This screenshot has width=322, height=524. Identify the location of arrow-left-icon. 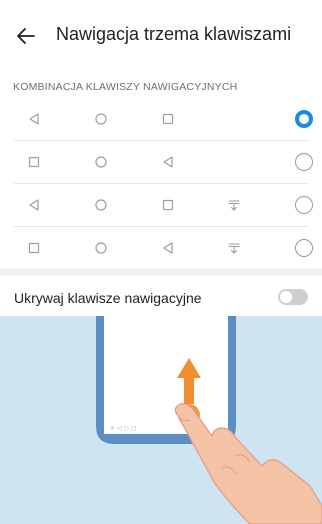
(26, 36).